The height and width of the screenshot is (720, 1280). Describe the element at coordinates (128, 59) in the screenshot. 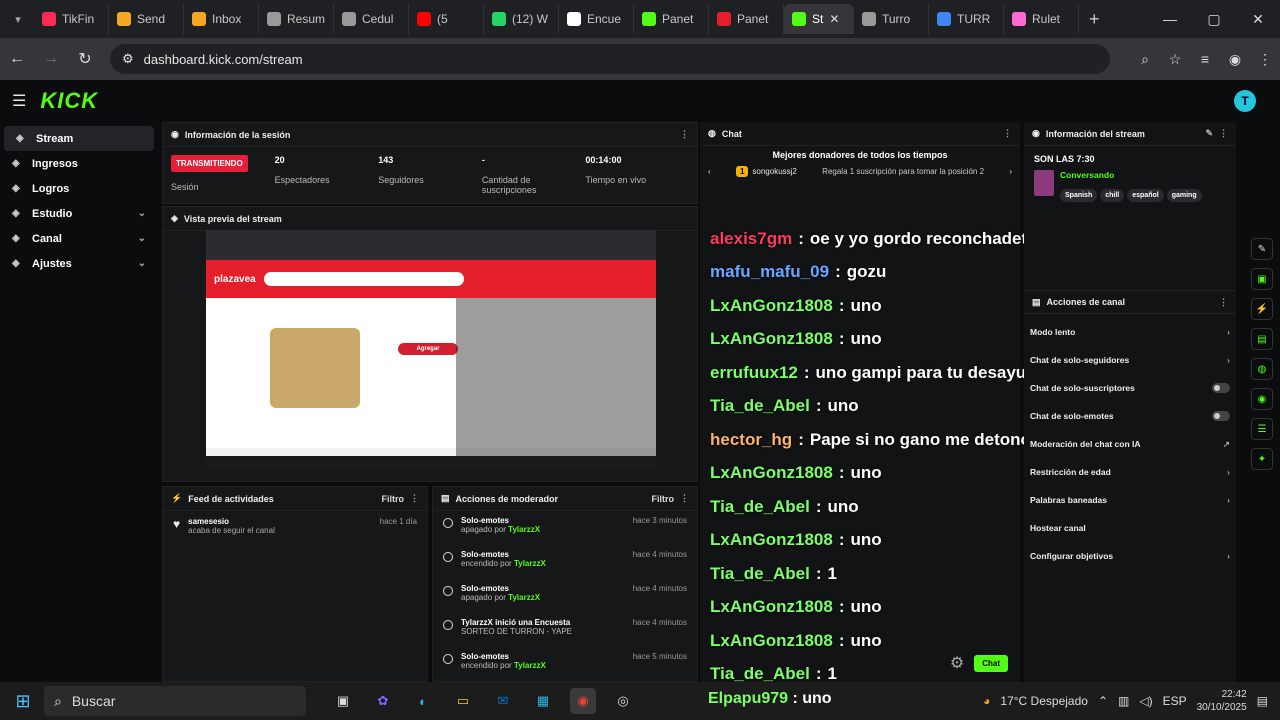

I see `site-info-icon: ⚙` at that location.